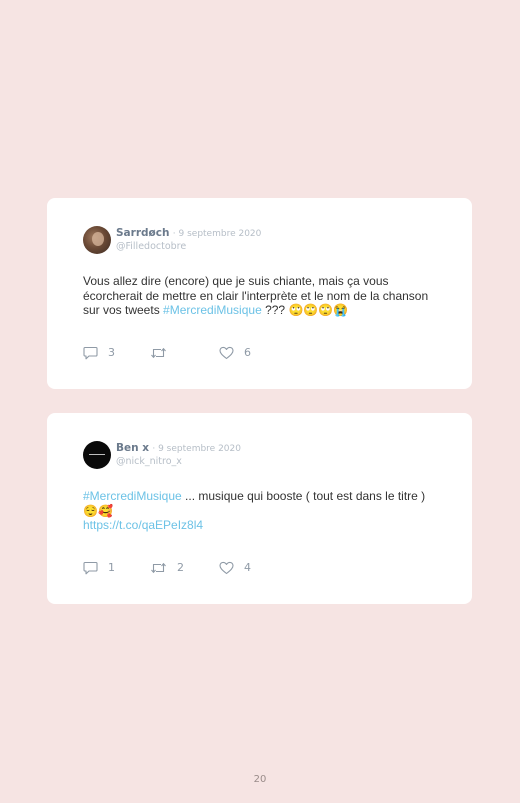  Describe the element at coordinates (99, 568) in the screenshot. I see `reply-button: 1` at that location.